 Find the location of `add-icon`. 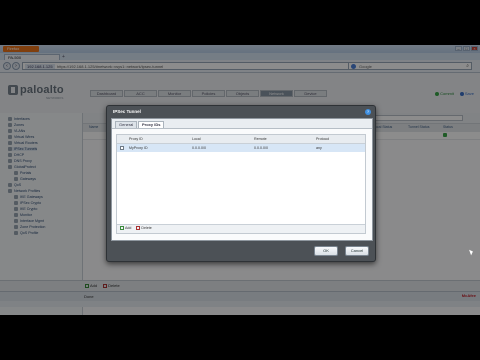

add-icon is located at coordinates (122, 228).